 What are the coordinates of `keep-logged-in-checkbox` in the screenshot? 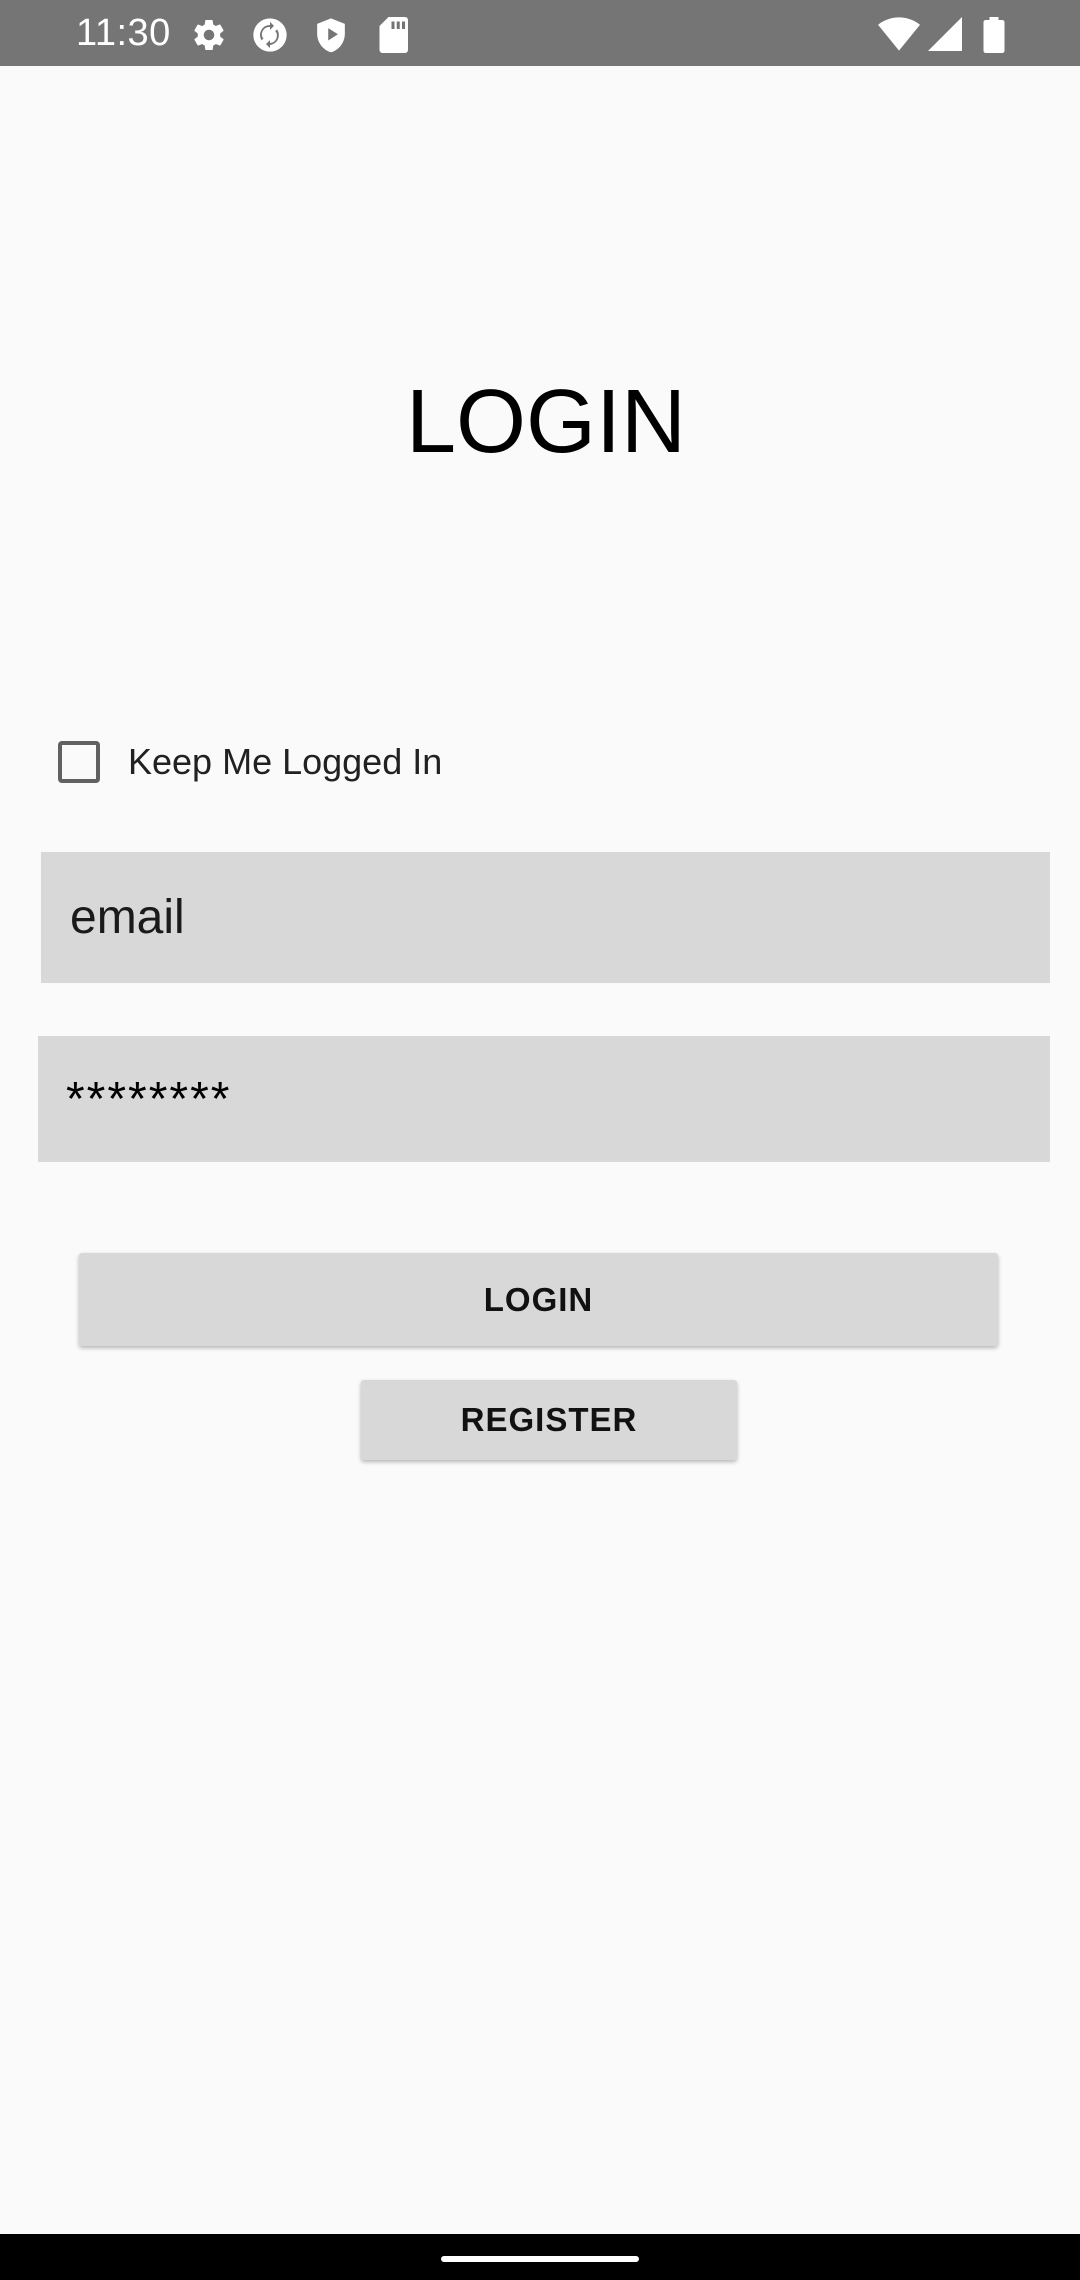 It's located at (79, 762).